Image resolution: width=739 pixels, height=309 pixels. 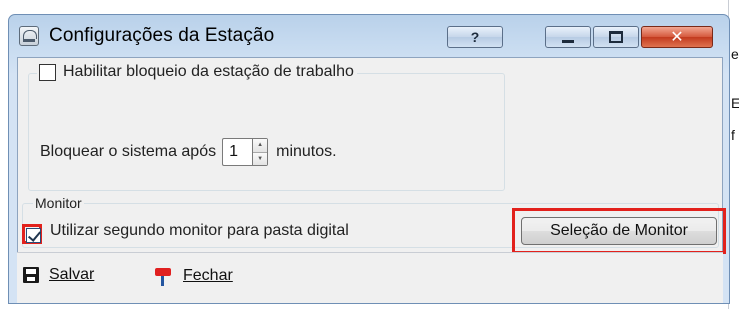 I want to click on minutes-stepper: 1 ▲ ▼, so click(x=245, y=152).